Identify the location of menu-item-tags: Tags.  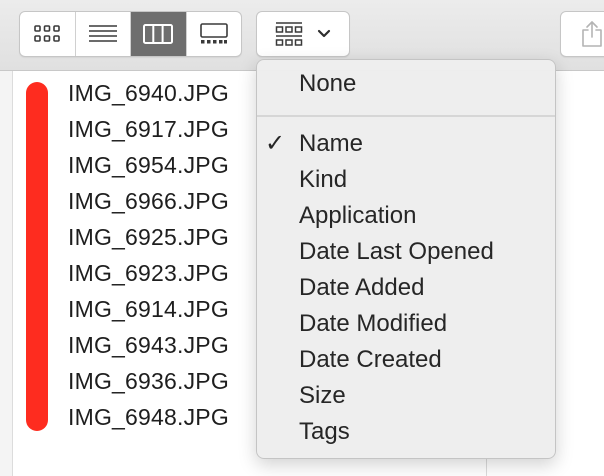
(406, 432).